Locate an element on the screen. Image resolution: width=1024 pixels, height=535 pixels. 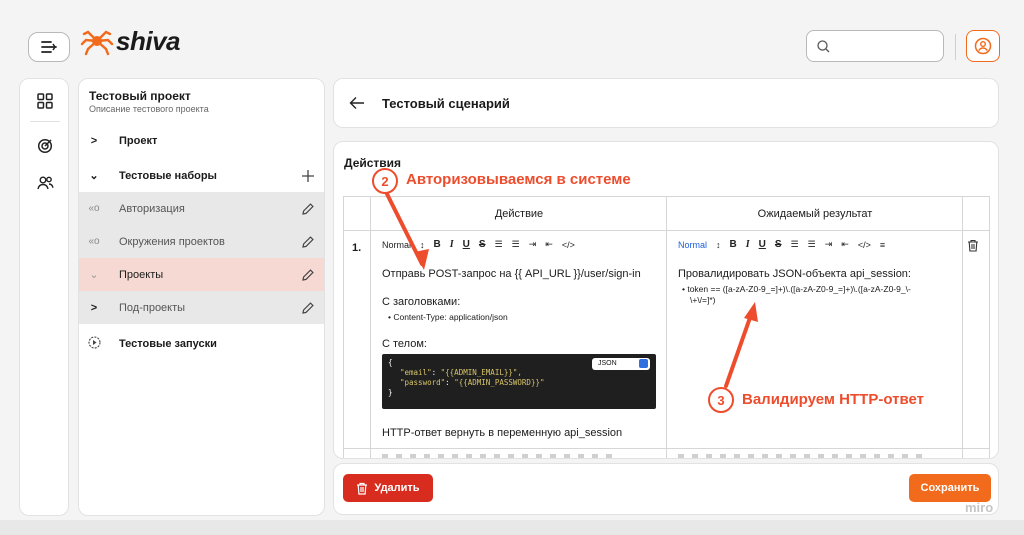
annotation-badge-2: 2 is located at coordinates (385, 181).